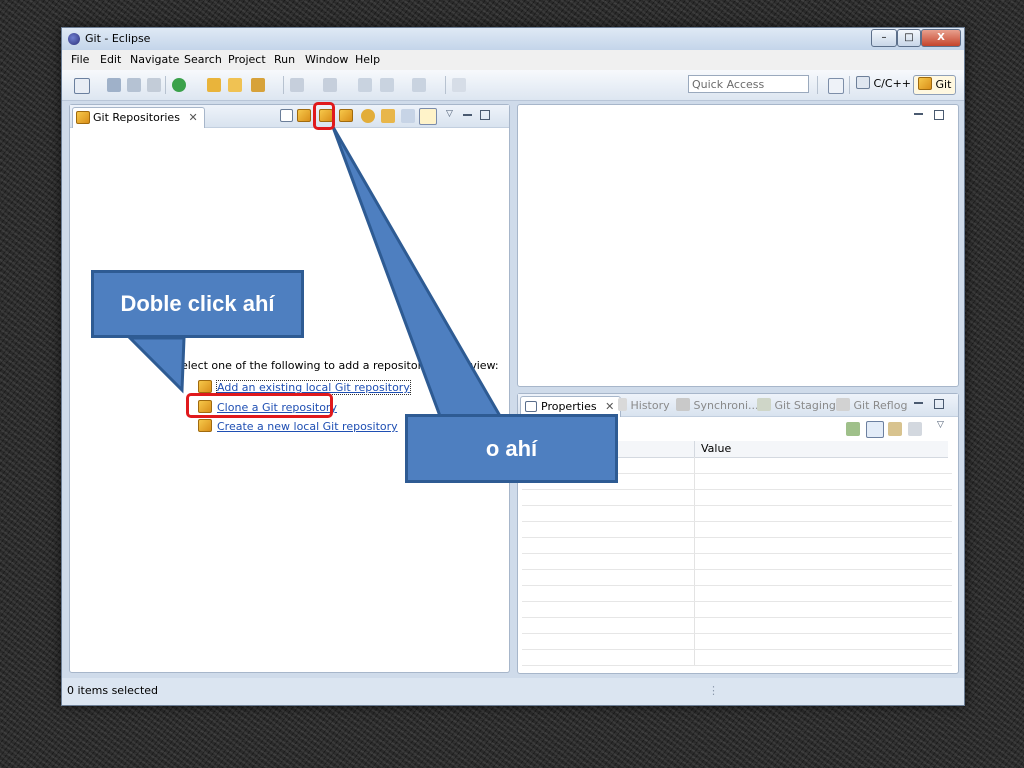 The height and width of the screenshot is (768, 1024). What do you see at coordinates (156, 365) in the screenshot?
I see `left-callout-pointer` at bounding box center [156, 365].